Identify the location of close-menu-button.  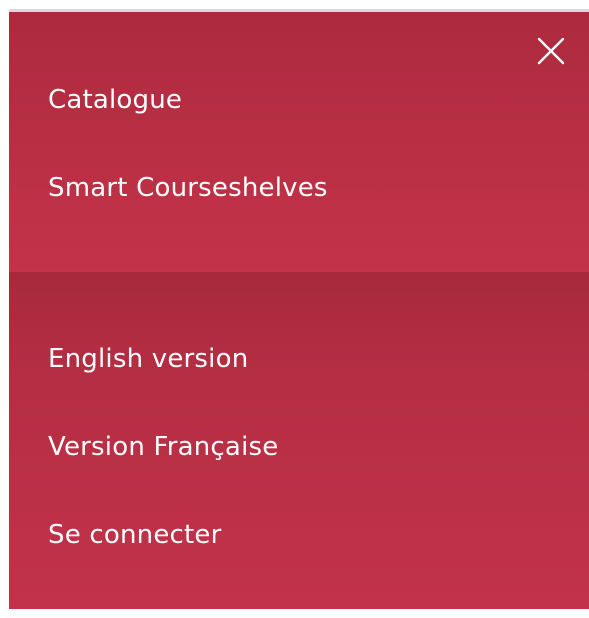
(551, 51).